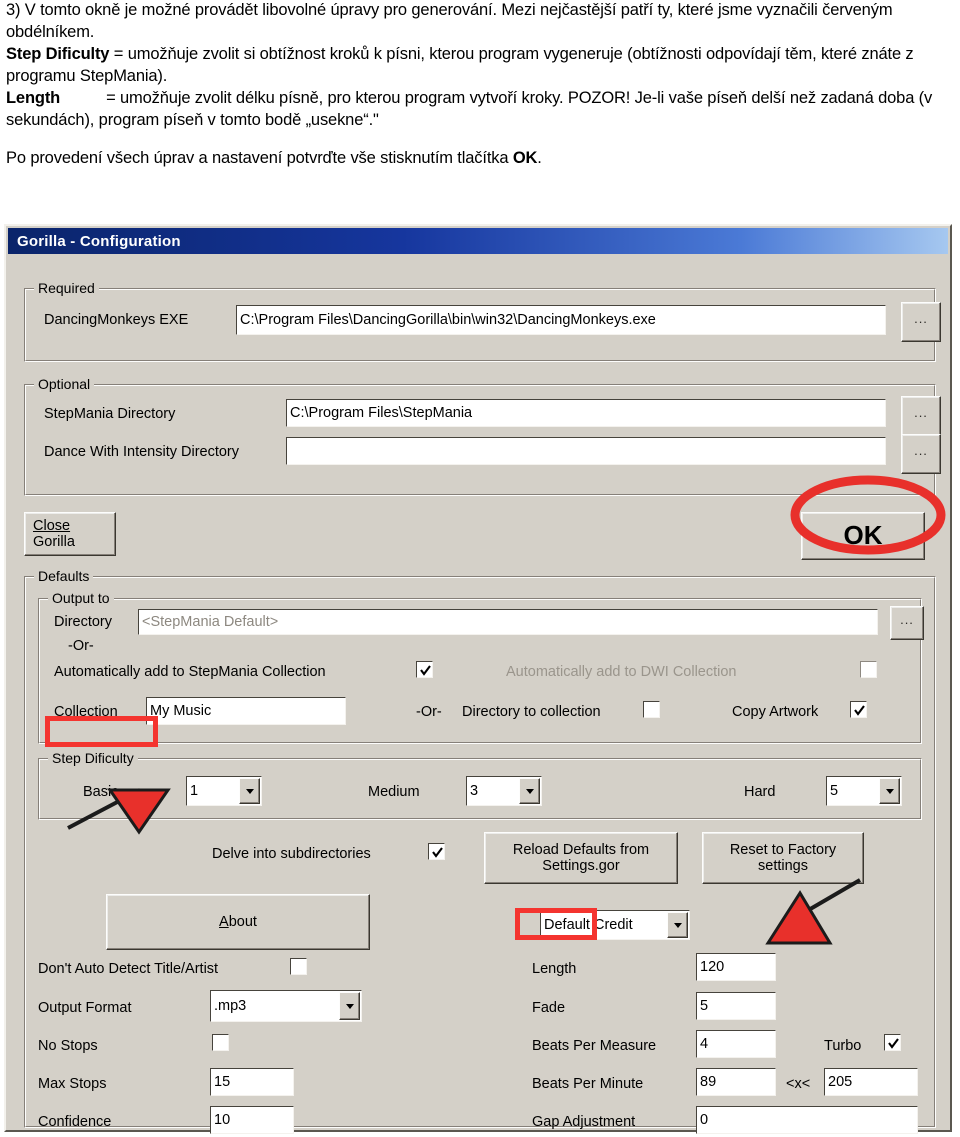 This screenshot has width=960, height=1137. I want to click on input-bpm-max: 205, so click(871, 1082).